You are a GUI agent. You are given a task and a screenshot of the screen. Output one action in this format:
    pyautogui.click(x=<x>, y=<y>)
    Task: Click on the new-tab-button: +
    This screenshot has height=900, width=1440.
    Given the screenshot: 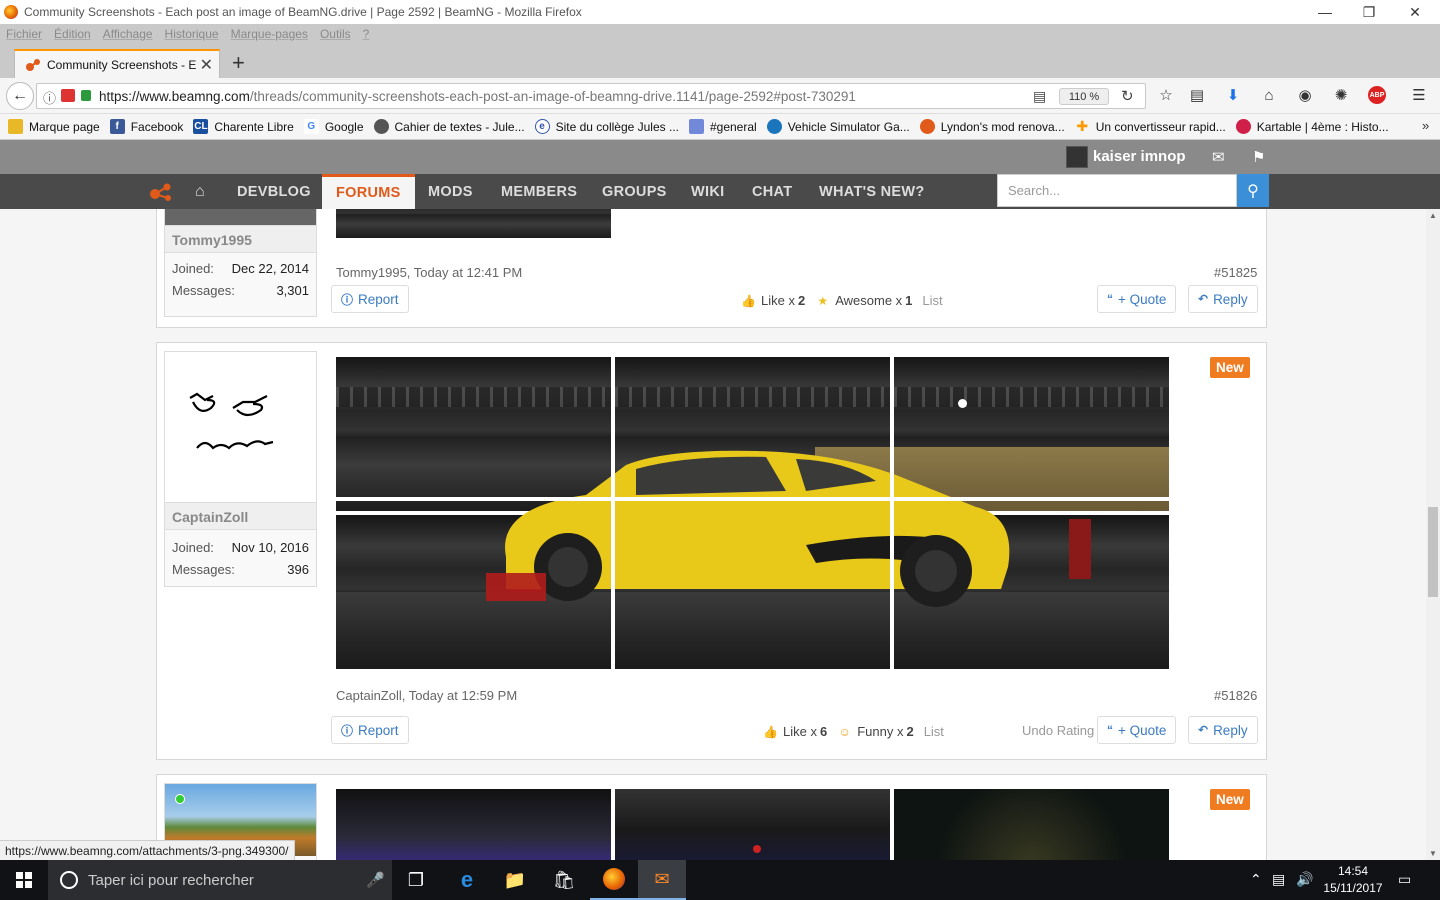 What is the action you would take?
    pyautogui.click(x=238, y=63)
    